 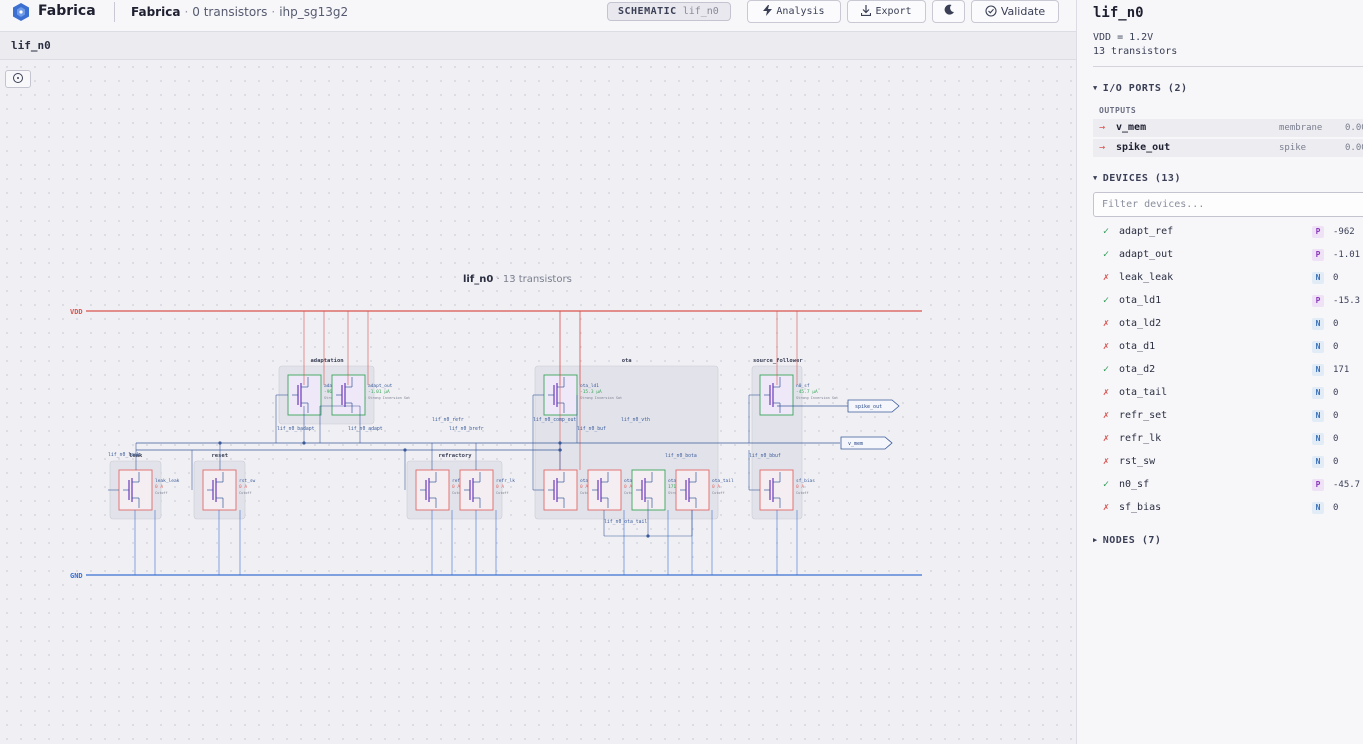 What do you see at coordinates (21, 12) in the screenshot?
I see `hexagon-logo-icon` at bounding box center [21, 12].